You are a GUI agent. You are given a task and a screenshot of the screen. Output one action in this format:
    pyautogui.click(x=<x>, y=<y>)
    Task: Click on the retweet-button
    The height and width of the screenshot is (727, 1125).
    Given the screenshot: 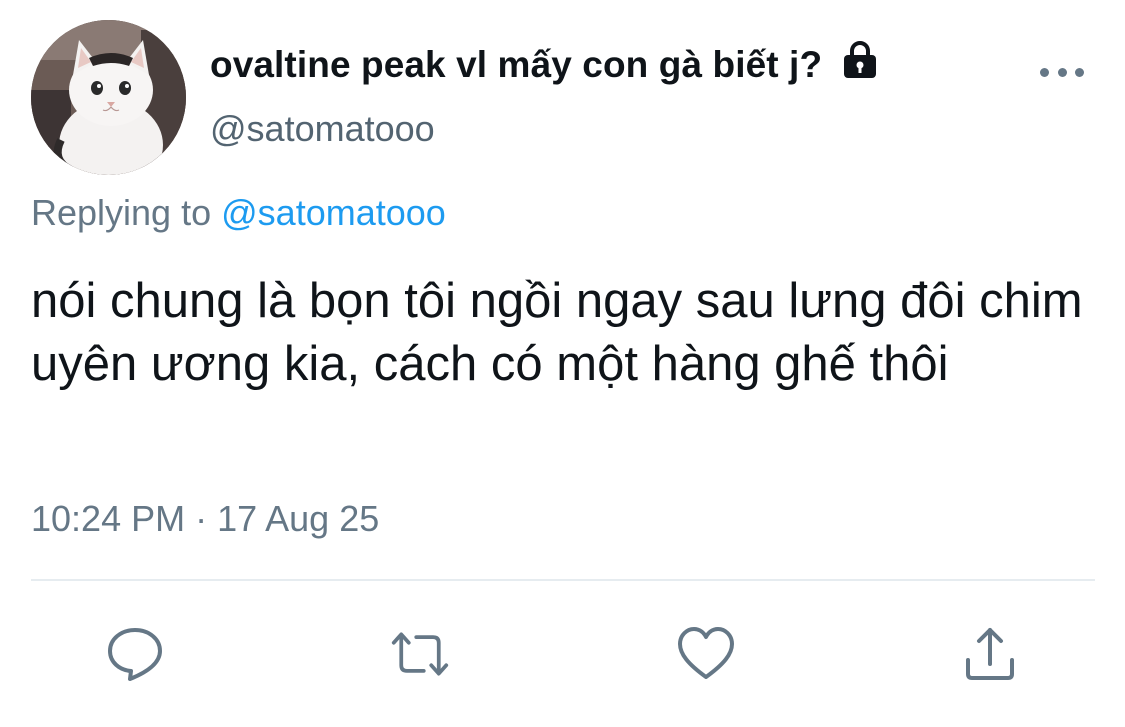 What is the action you would take?
    pyautogui.click(x=420, y=654)
    